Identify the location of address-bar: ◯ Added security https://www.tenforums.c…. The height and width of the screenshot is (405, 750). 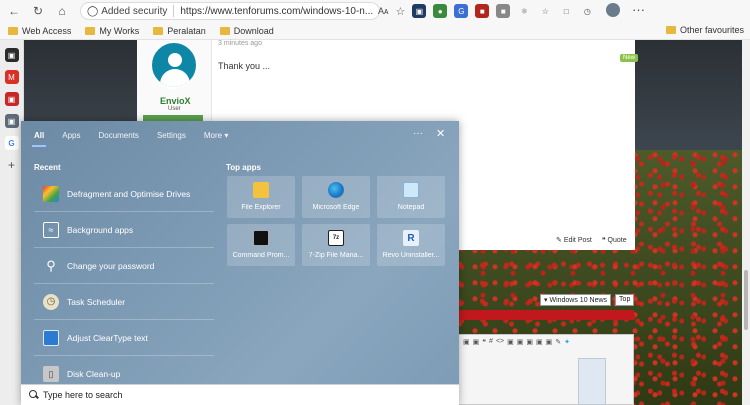
(230, 11).